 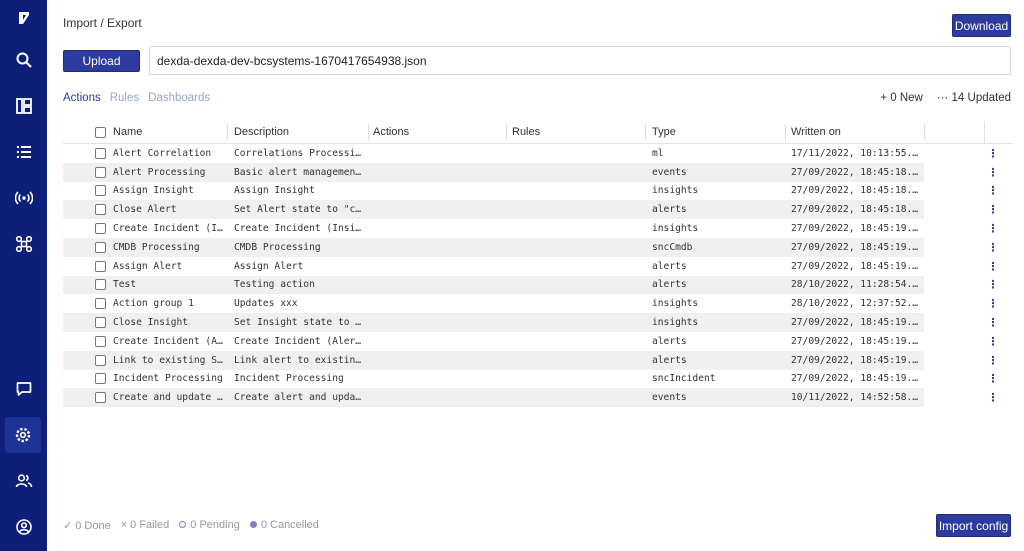 What do you see at coordinates (719, 132) in the screenshot?
I see `column-header-type: Type` at bounding box center [719, 132].